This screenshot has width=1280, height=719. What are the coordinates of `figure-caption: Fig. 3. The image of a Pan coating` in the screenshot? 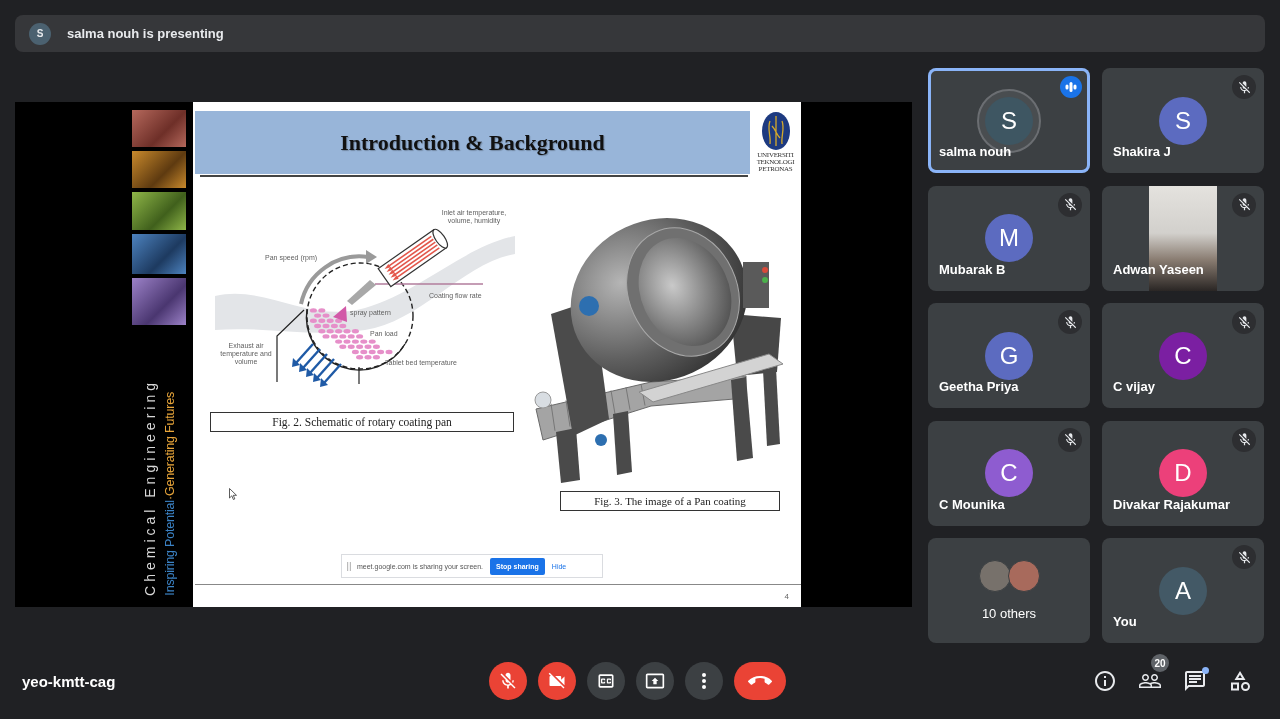 It's located at (670, 501).